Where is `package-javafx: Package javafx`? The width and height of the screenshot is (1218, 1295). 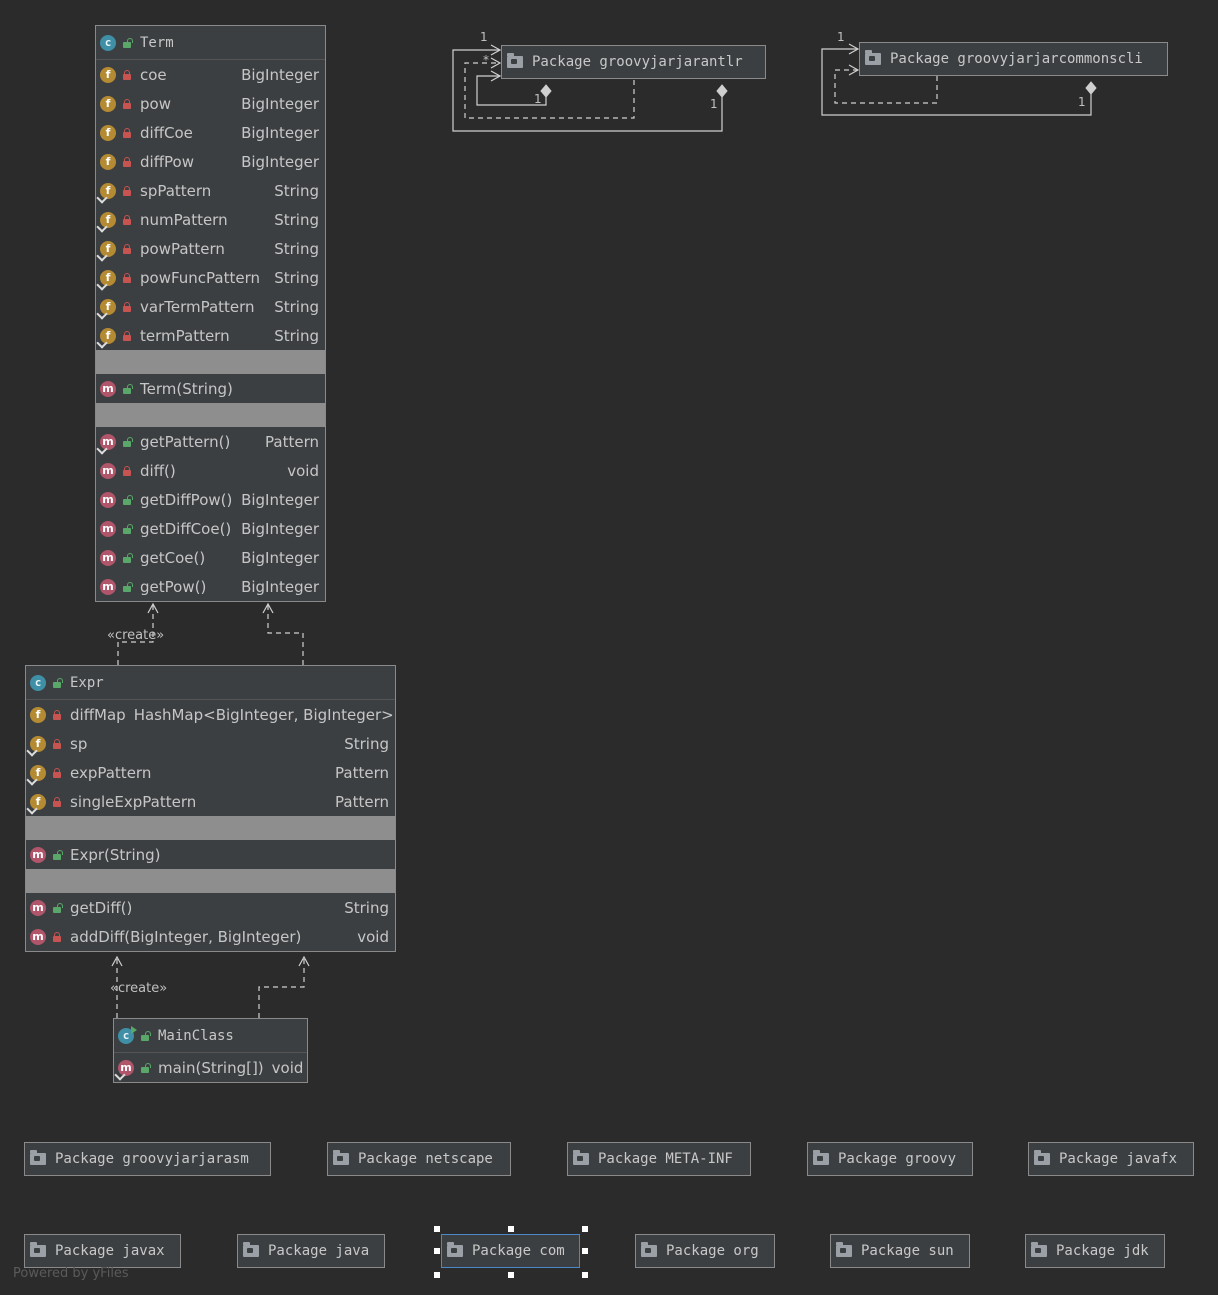
package-javafx: Package javafx is located at coordinates (1111, 1159).